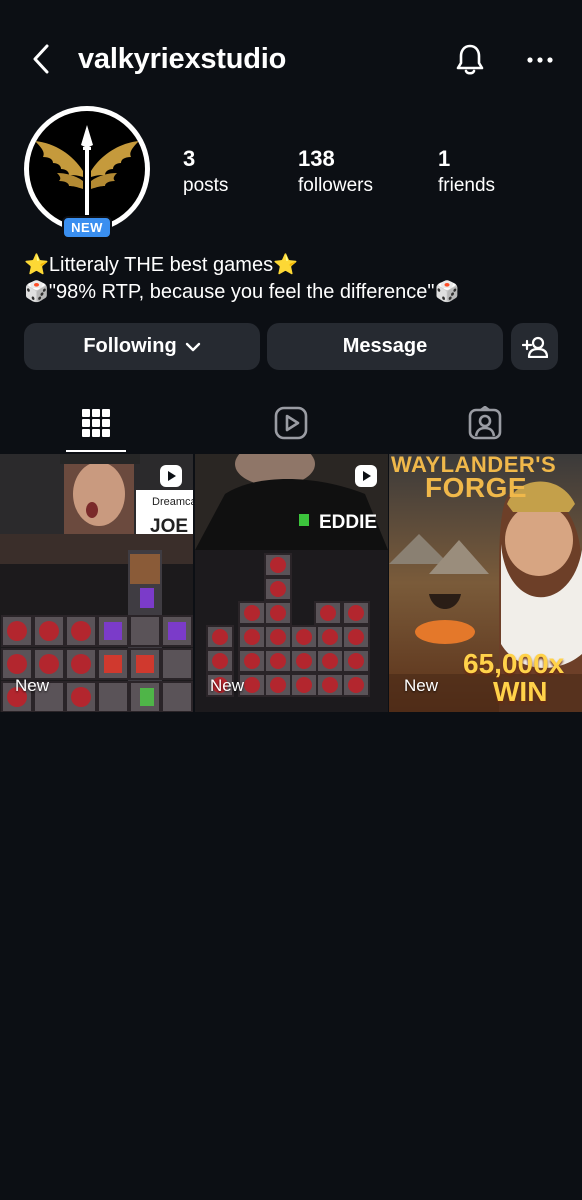  I want to click on add-user-button, so click(534, 346).